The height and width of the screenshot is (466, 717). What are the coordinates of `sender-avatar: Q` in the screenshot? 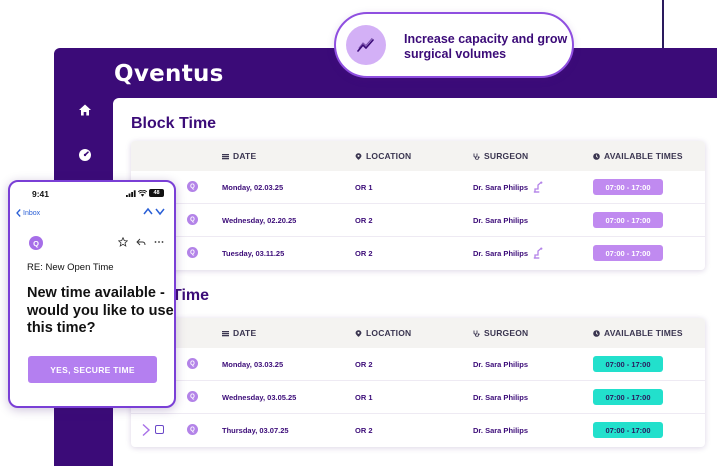 It's located at (36, 243).